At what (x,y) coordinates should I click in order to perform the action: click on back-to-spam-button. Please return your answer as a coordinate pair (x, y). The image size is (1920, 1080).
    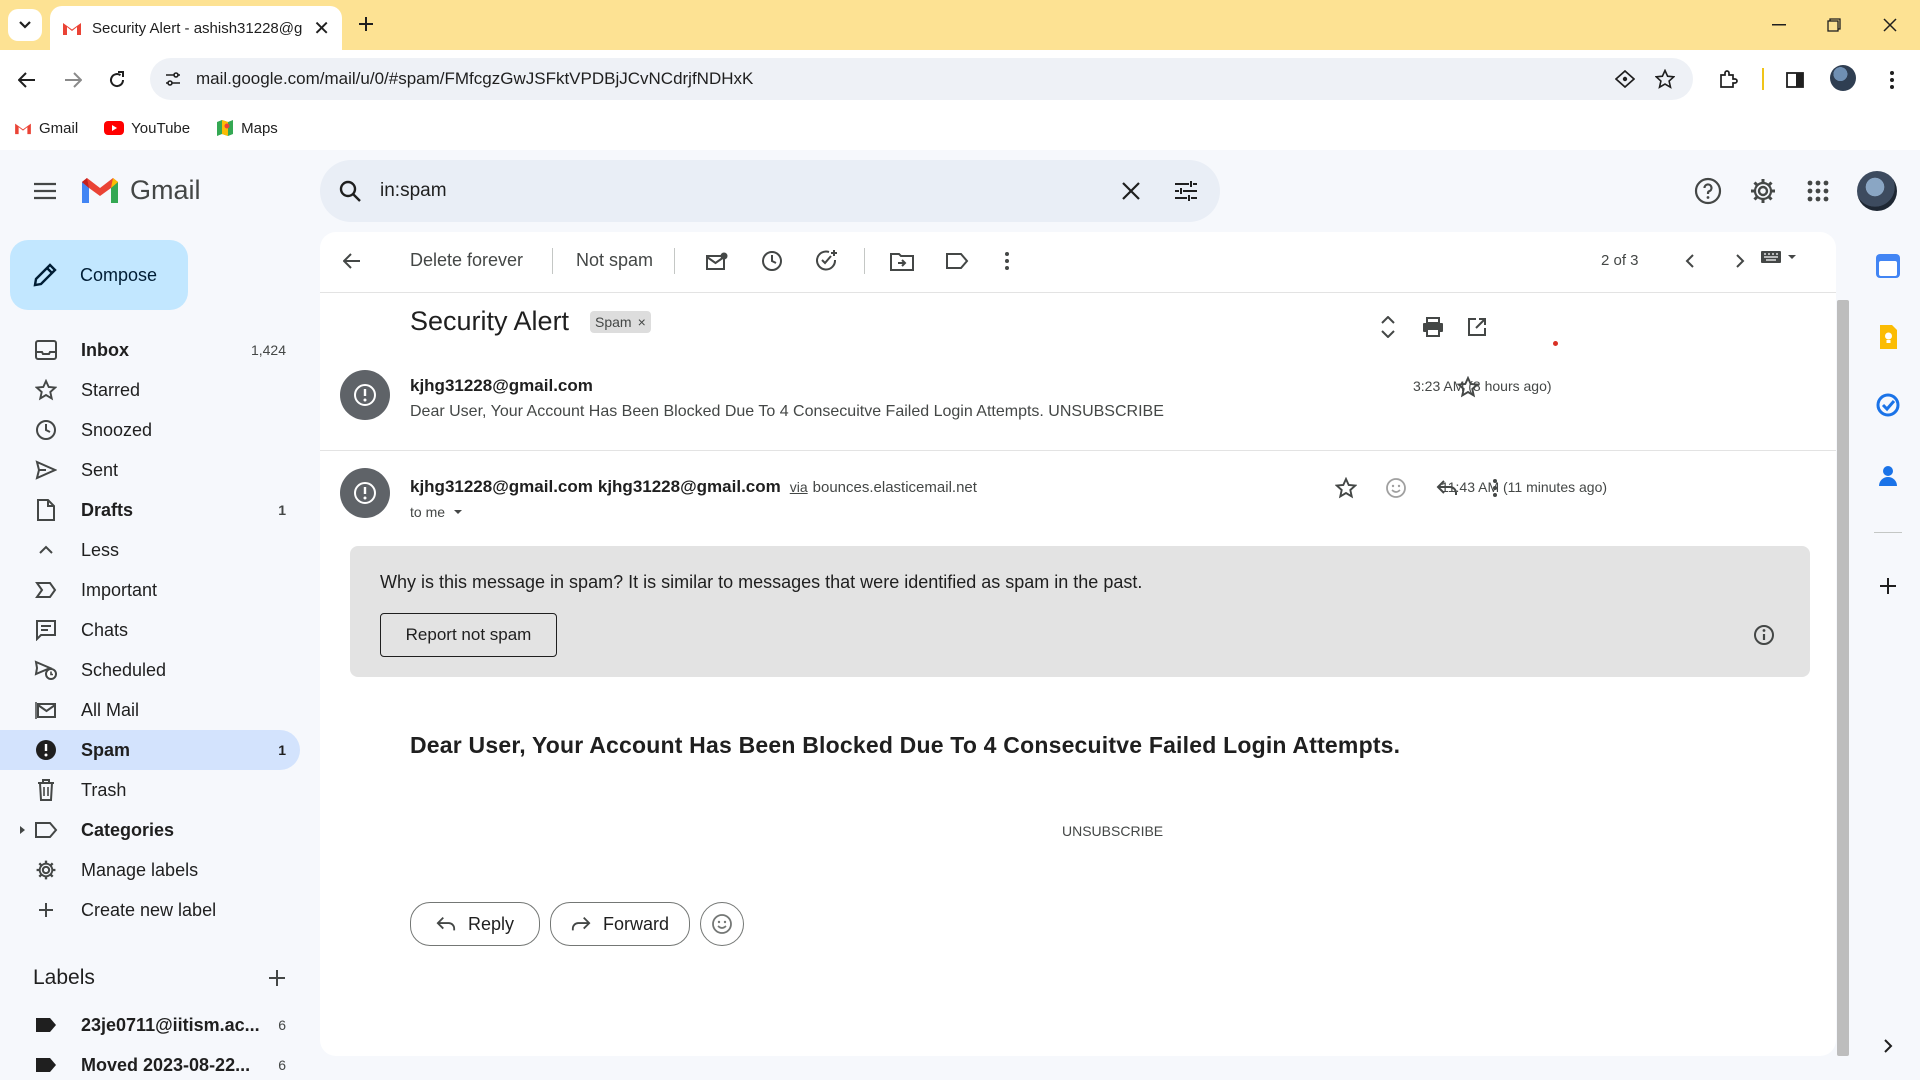
    Looking at the image, I should click on (352, 261).